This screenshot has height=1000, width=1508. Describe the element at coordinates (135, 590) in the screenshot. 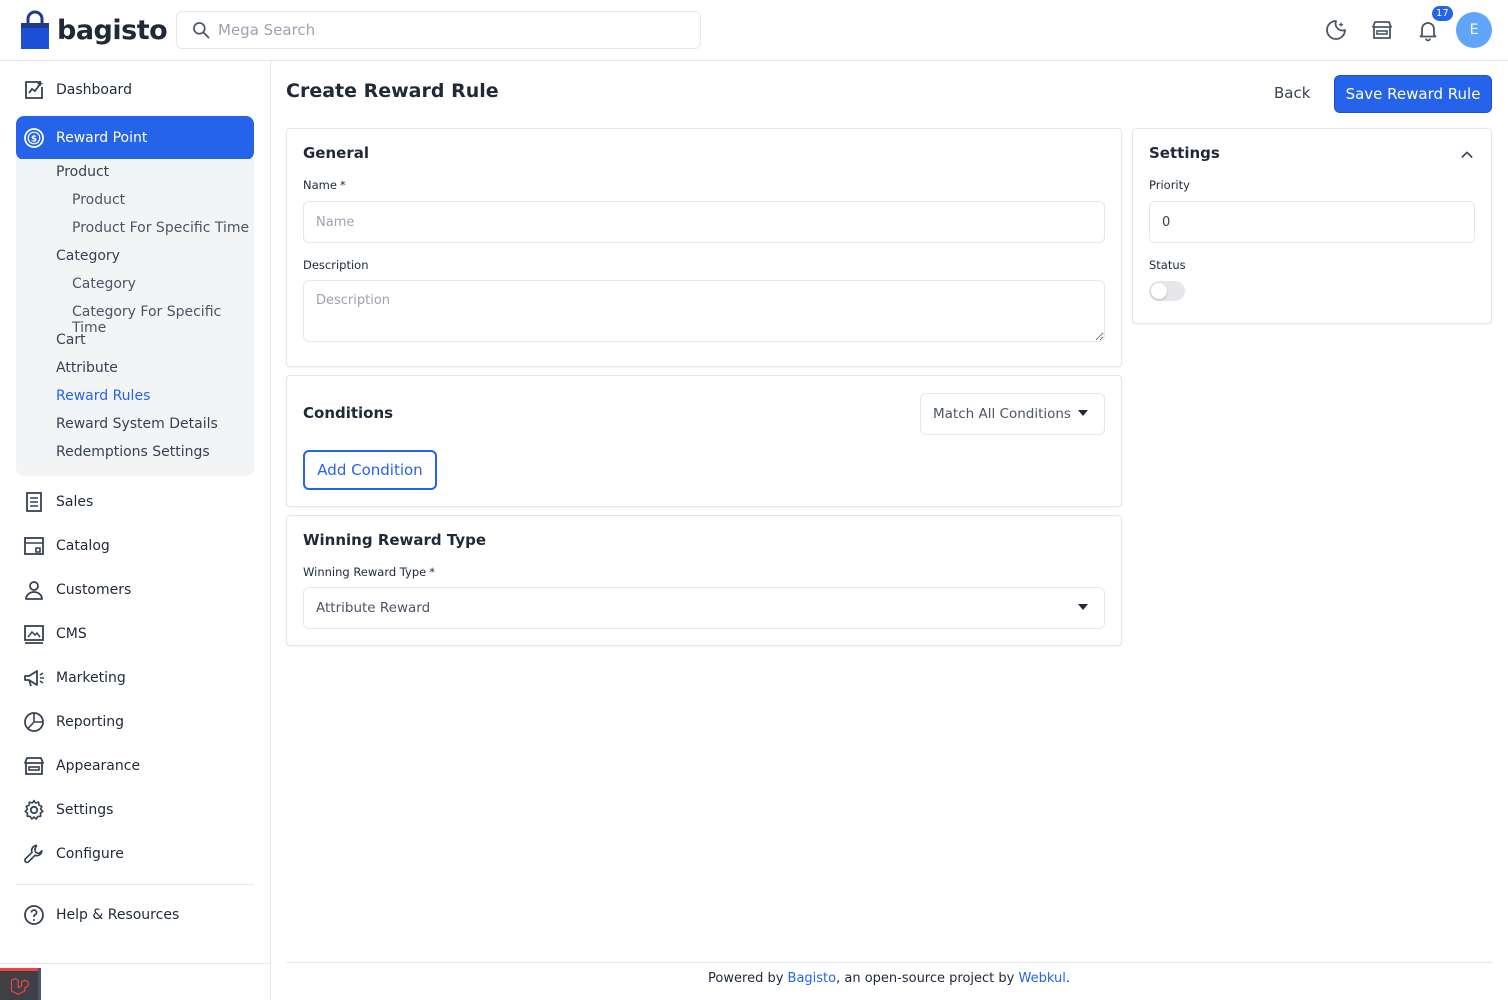

I see `sidebar-item-customers: Customers` at that location.